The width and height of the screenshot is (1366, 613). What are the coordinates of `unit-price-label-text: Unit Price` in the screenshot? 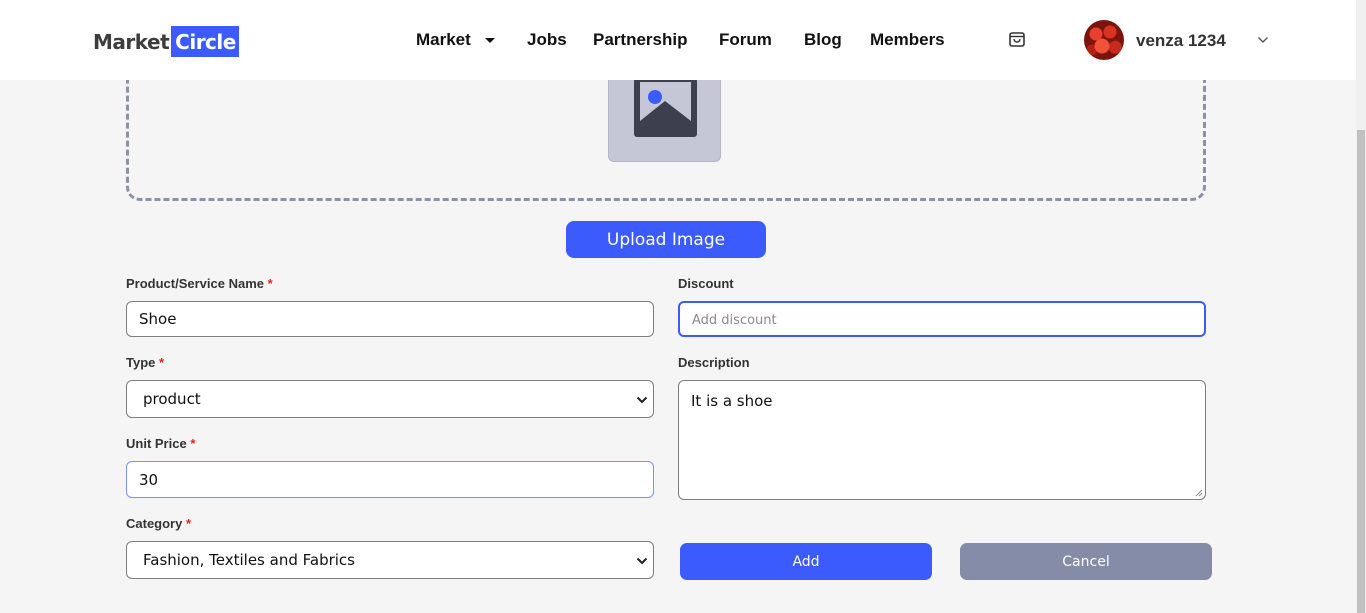 It's located at (156, 443).